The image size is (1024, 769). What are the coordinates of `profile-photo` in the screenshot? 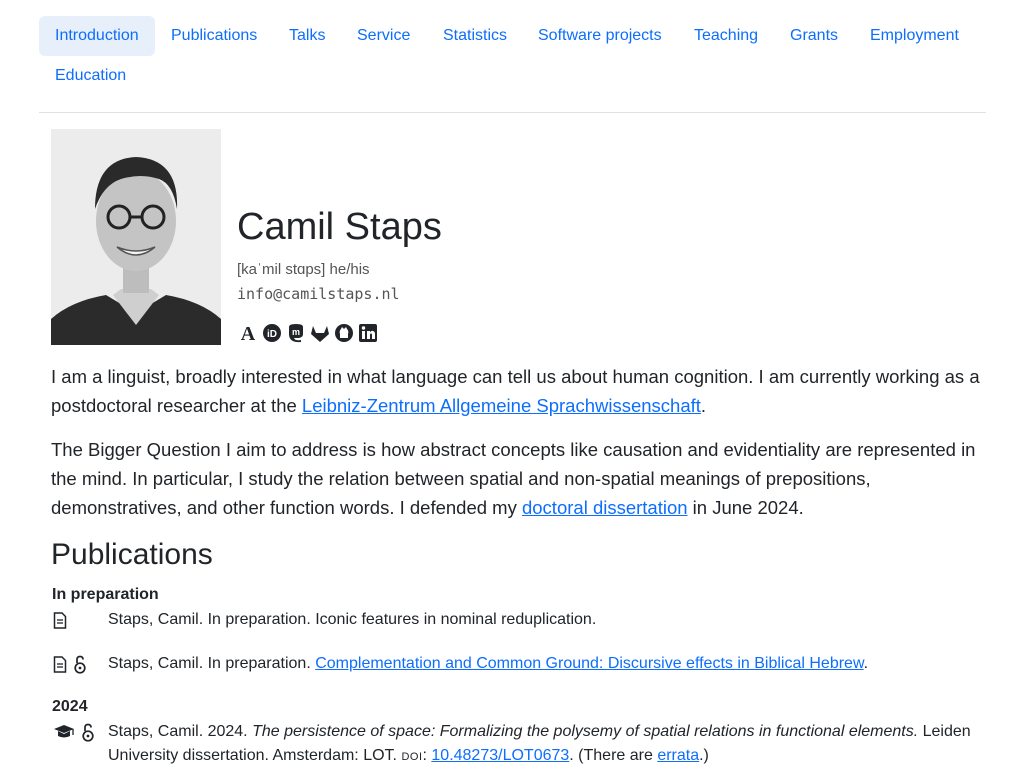 It's located at (136, 237).